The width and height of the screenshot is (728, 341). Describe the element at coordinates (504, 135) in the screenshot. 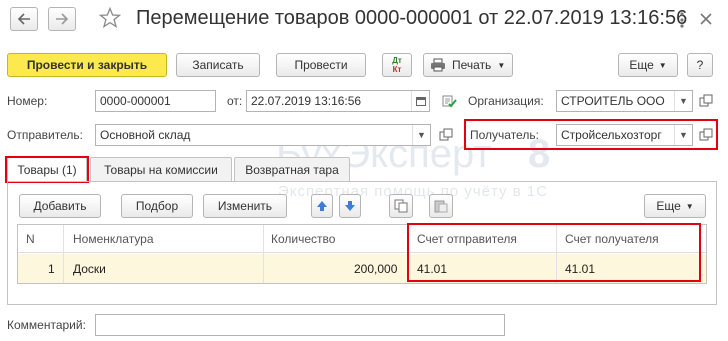

I see `receiver-label: Получатель:` at that location.